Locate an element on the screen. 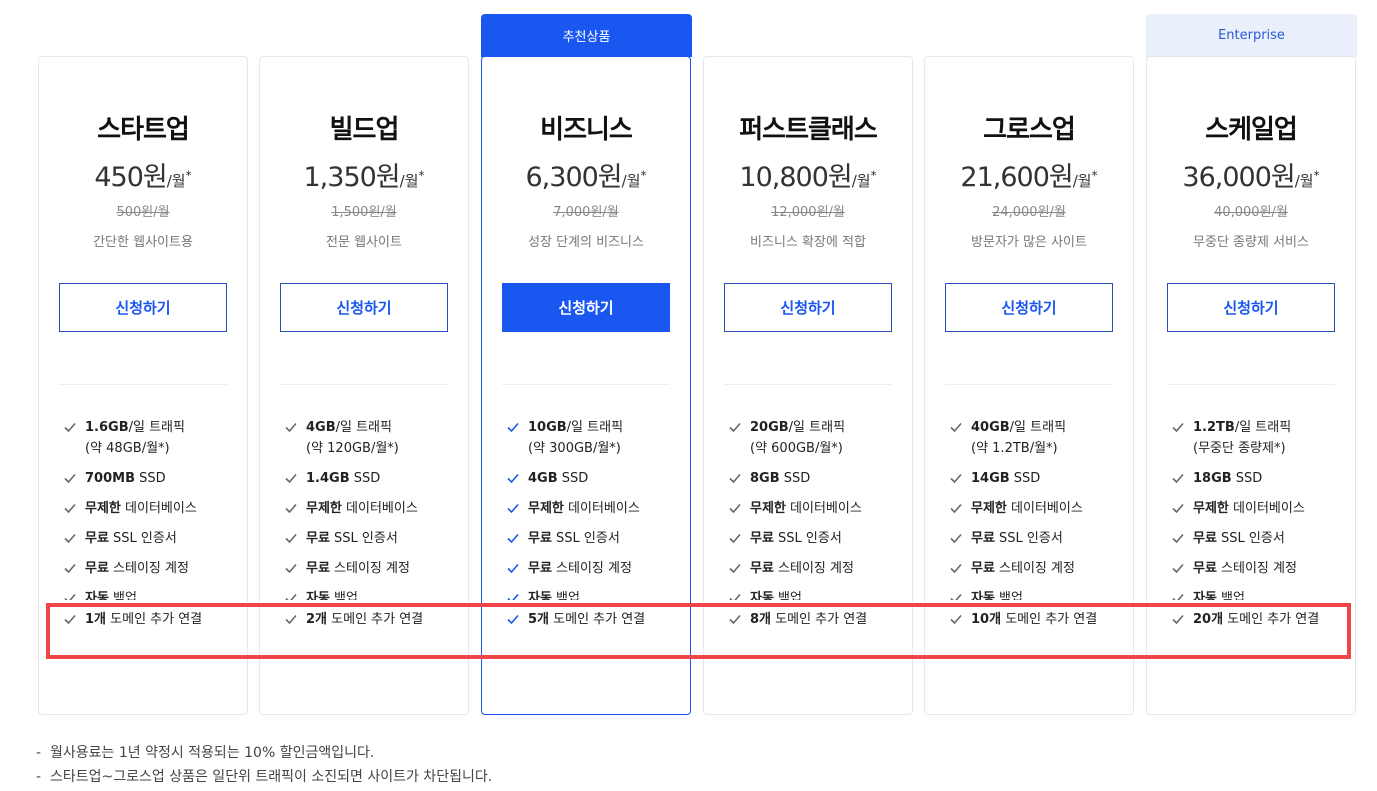  plan-price: 450원/월* is located at coordinates (143, 174).